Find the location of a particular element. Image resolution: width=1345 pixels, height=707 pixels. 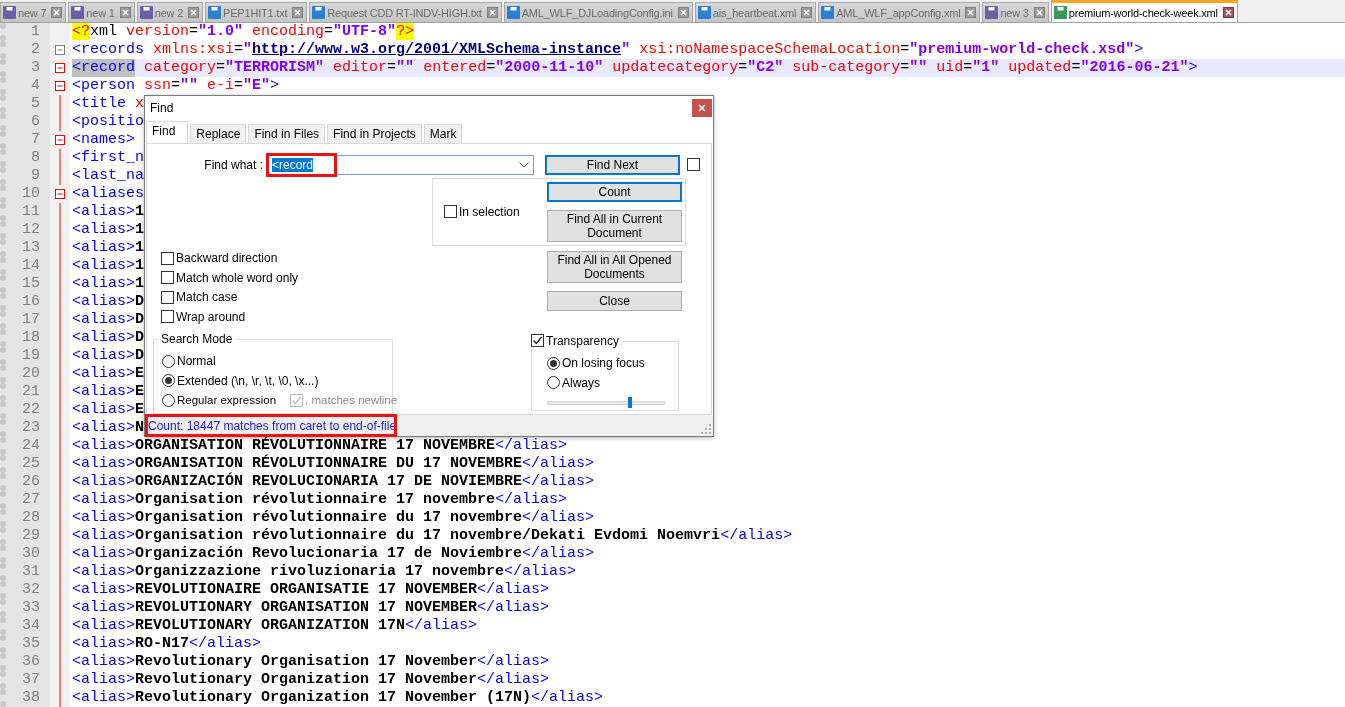

line-number: 8 is located at coordinates (25, 158).